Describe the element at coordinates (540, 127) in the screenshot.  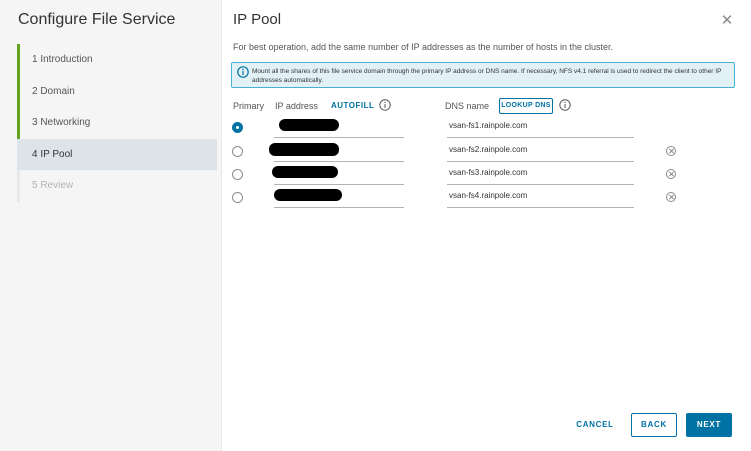
I see `dns-name-input: vsan-fs1.rainpole.com` at that location.